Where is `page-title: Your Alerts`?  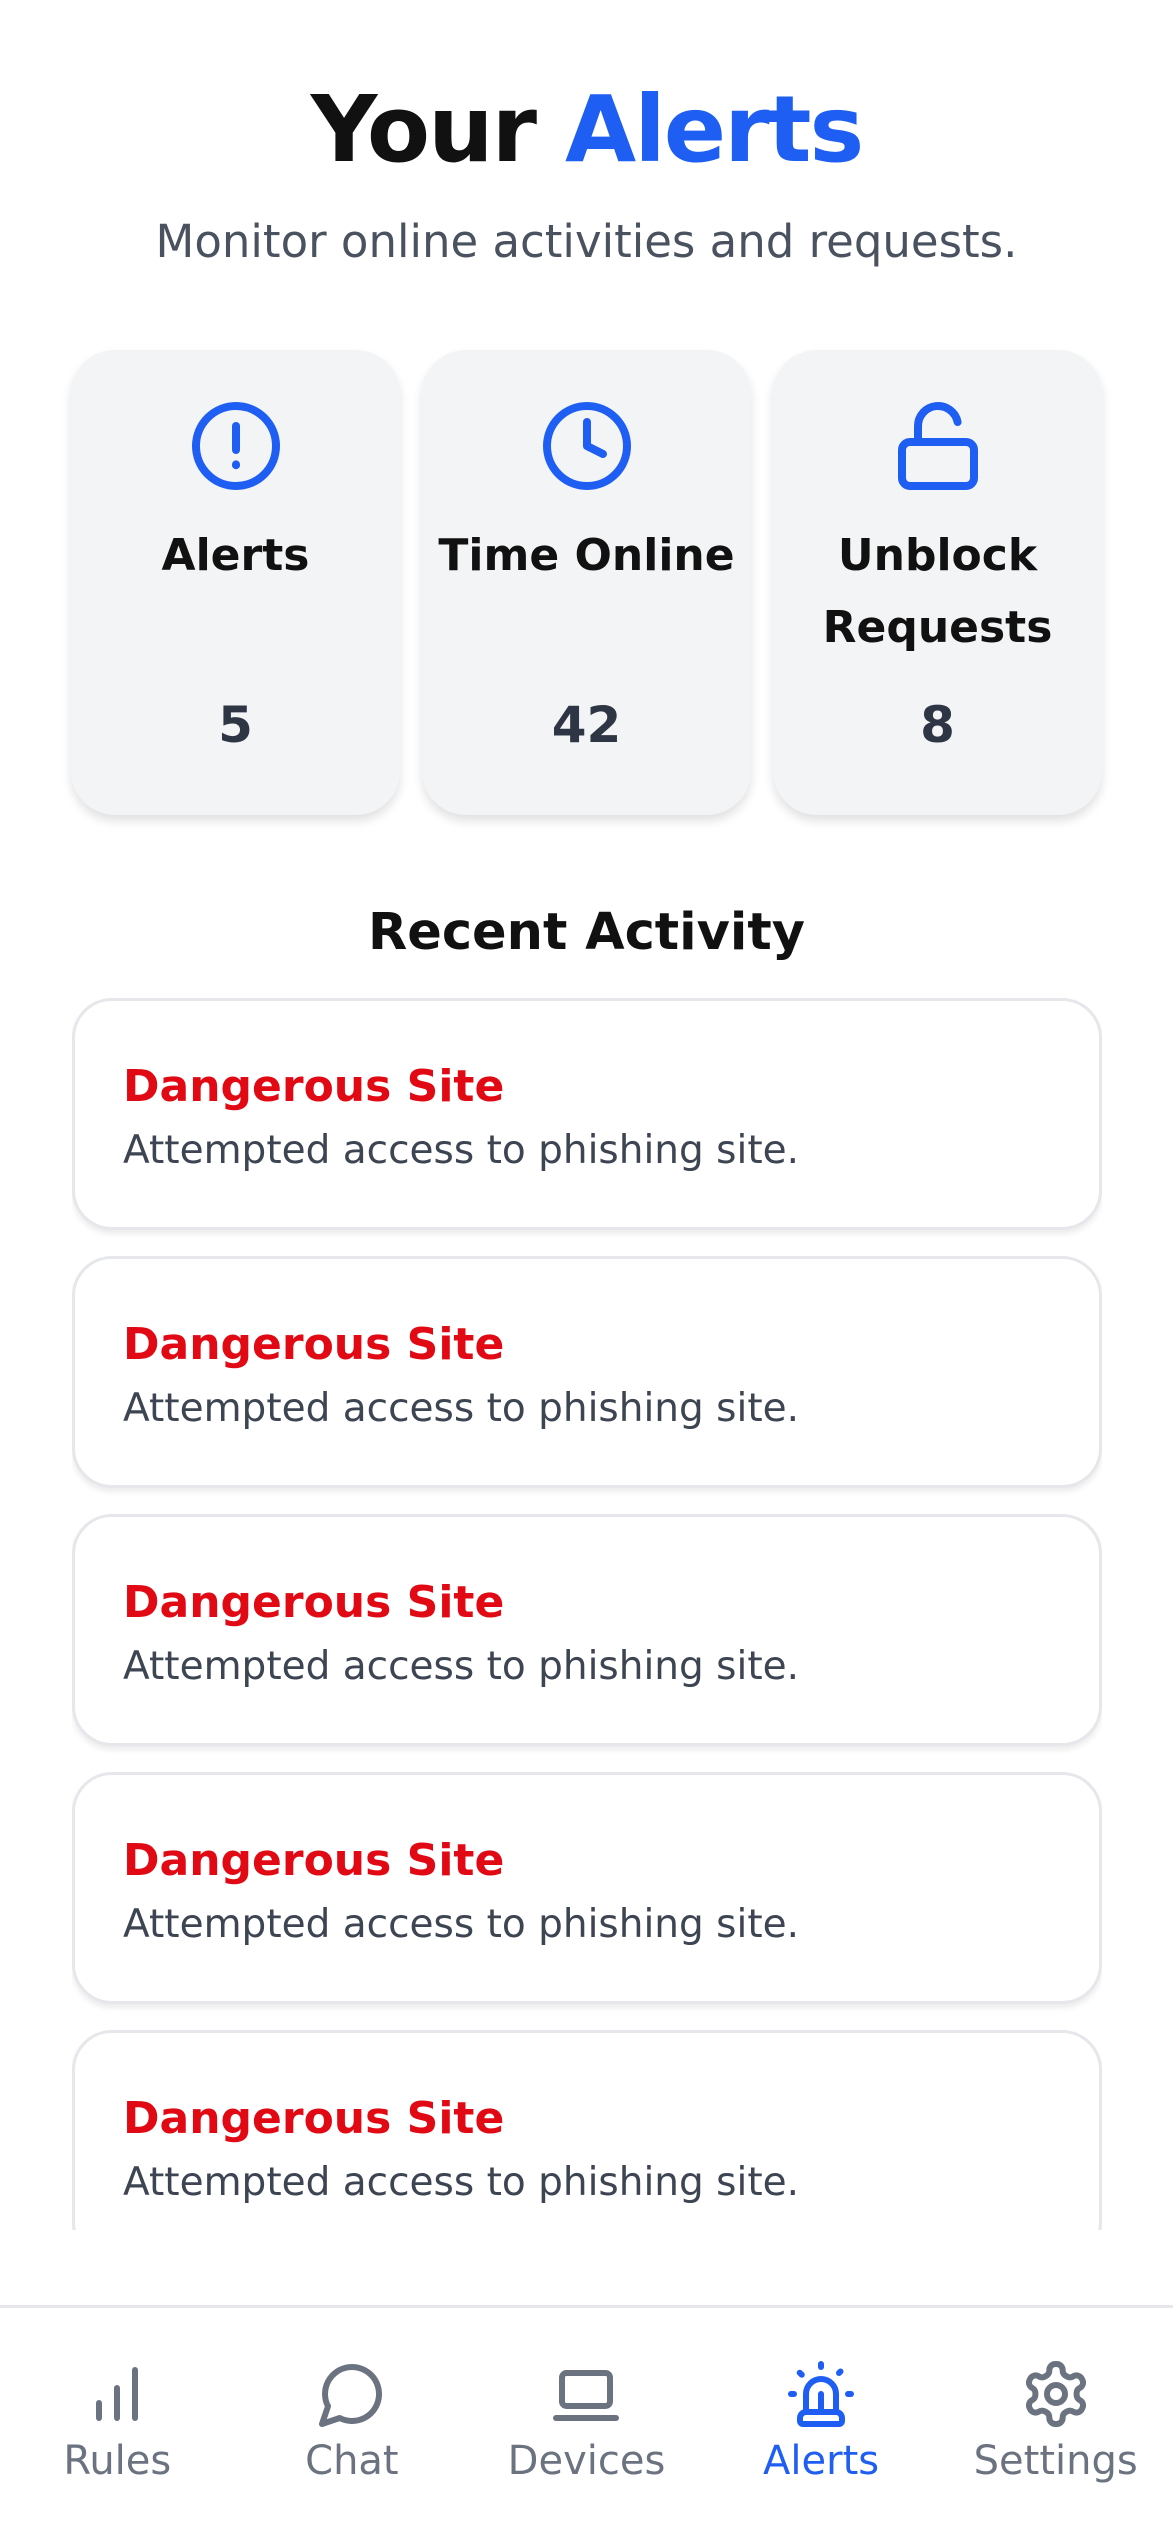 page-title: Your Alerts is located at coordinates (586, 130).